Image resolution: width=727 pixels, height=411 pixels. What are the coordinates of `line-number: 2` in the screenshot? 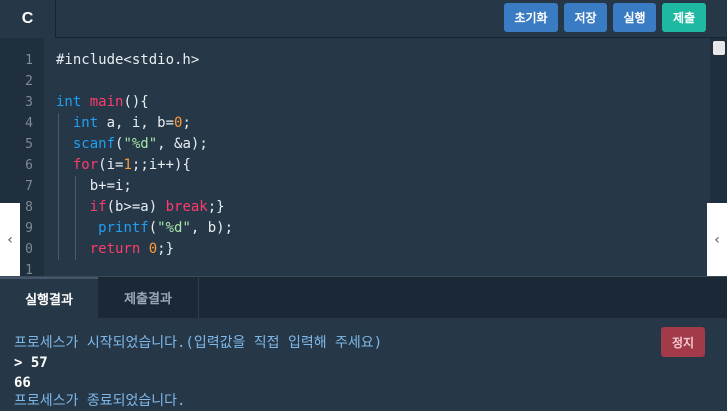 It's located at (29, 81).